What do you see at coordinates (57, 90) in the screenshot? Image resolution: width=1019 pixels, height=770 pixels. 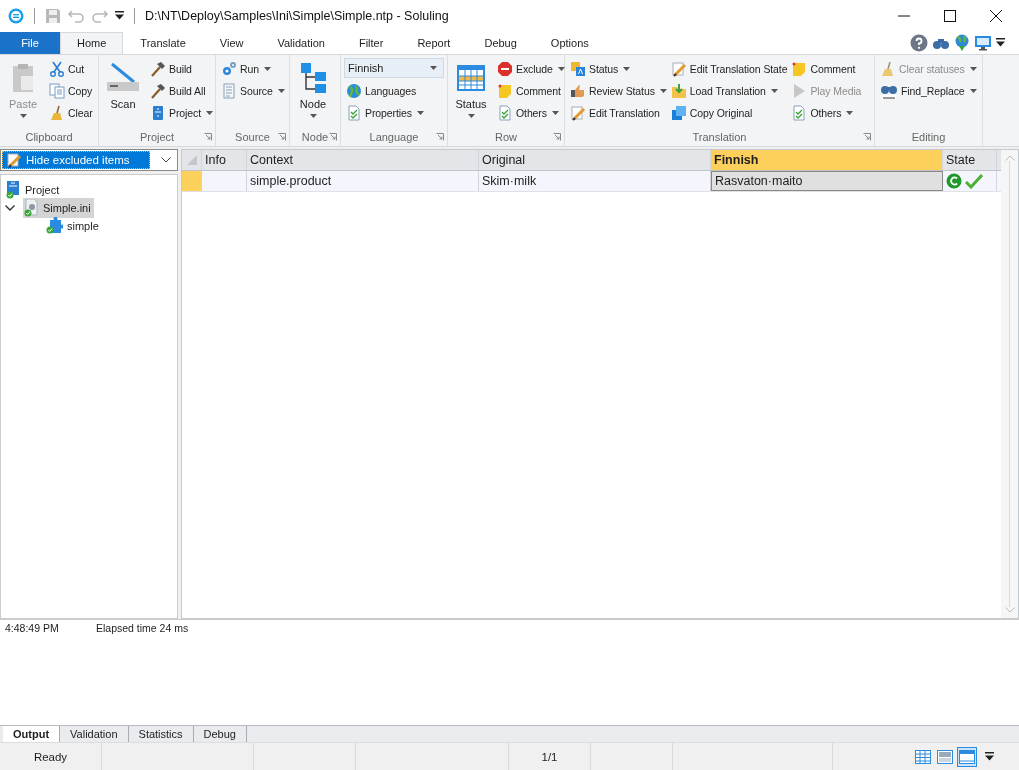 I see `documents-icon` at bounding box center [57, 90].